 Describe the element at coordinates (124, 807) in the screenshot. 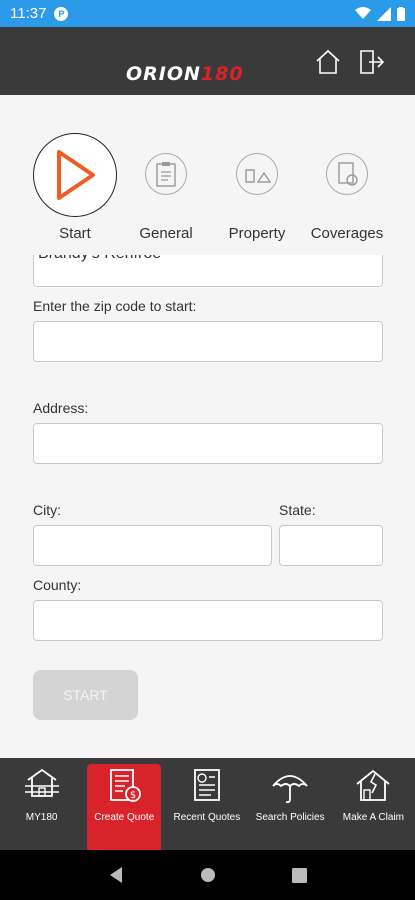

I see `nav-create-quote: $ Create Quote` at that location.